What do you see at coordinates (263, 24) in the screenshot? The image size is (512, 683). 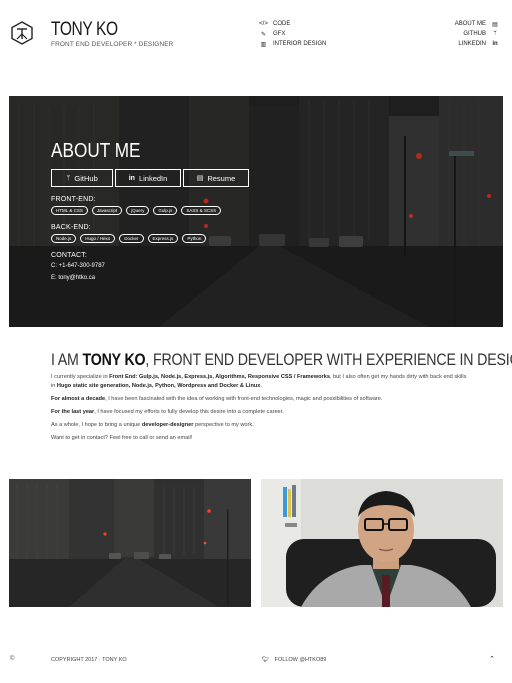 I see `code-icon: </>` at bounding box center [263, 24].